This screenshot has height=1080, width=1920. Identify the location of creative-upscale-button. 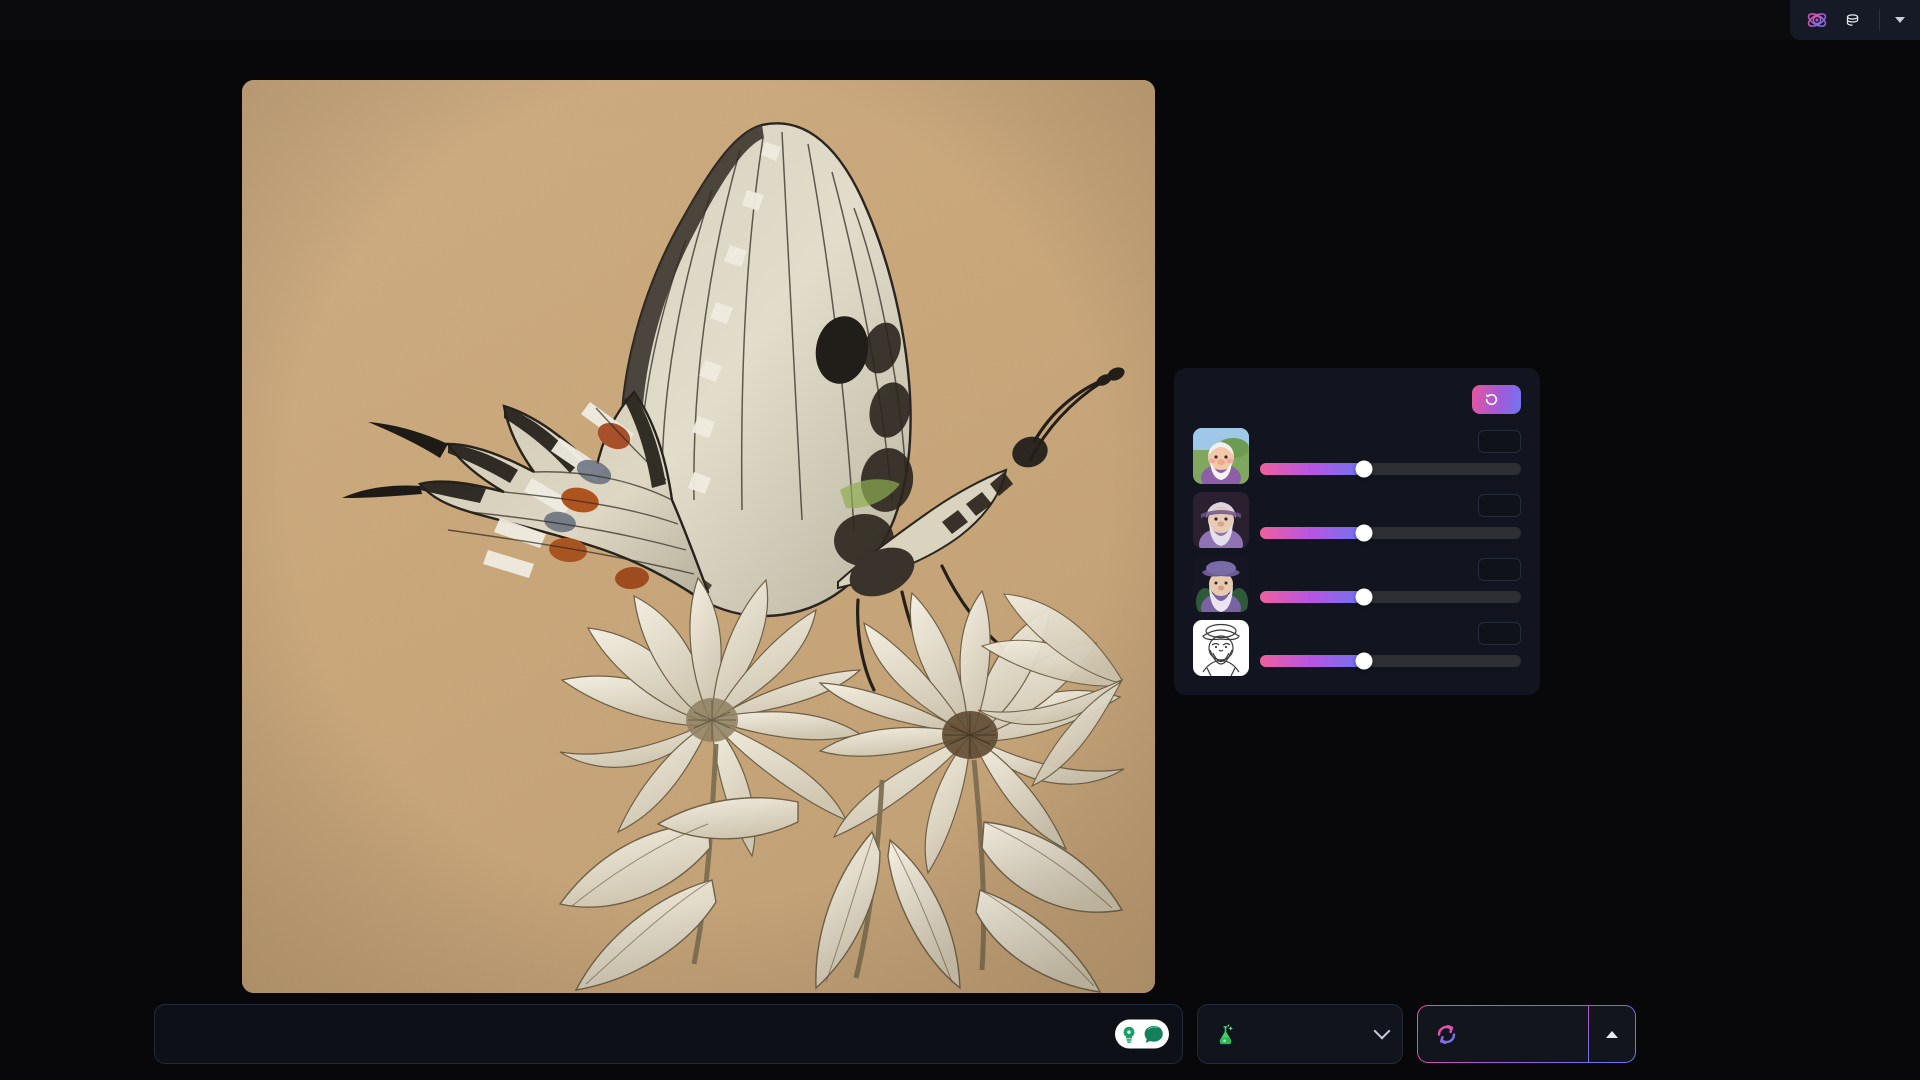
(1834, 20).